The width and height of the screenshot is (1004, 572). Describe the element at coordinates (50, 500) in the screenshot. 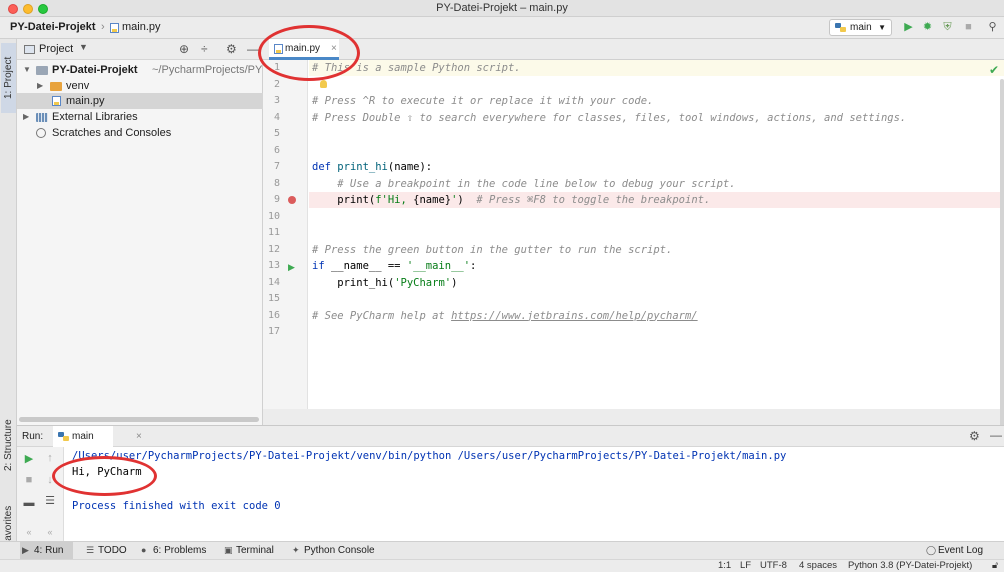

I see `soft-wrap-icon: ☰` at that location.